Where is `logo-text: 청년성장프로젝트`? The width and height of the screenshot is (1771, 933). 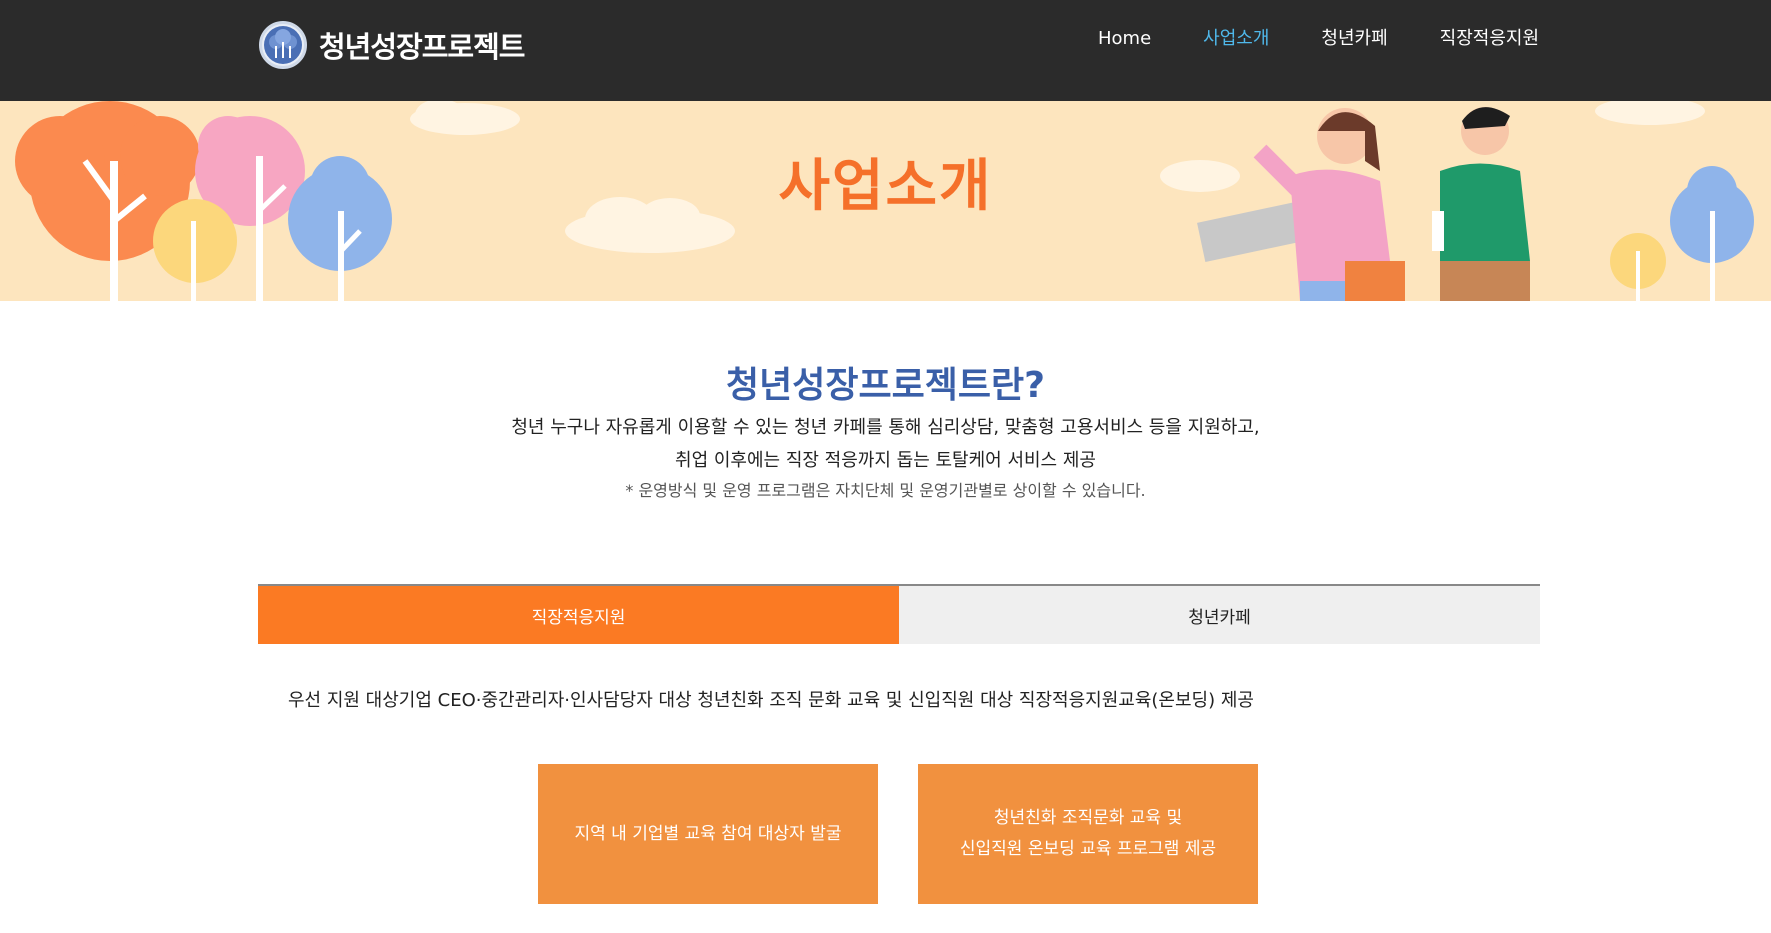
logo-text: 청년성장프로젝트 is located at coordinates (422, 47).